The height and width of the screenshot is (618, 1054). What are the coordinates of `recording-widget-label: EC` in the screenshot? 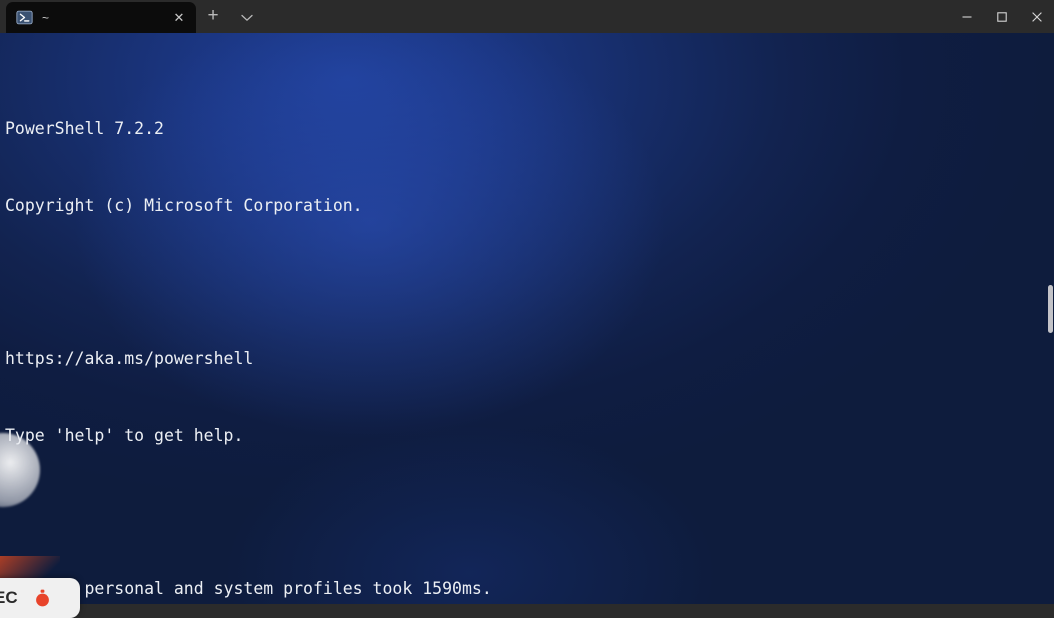 It's located at (9, 598).